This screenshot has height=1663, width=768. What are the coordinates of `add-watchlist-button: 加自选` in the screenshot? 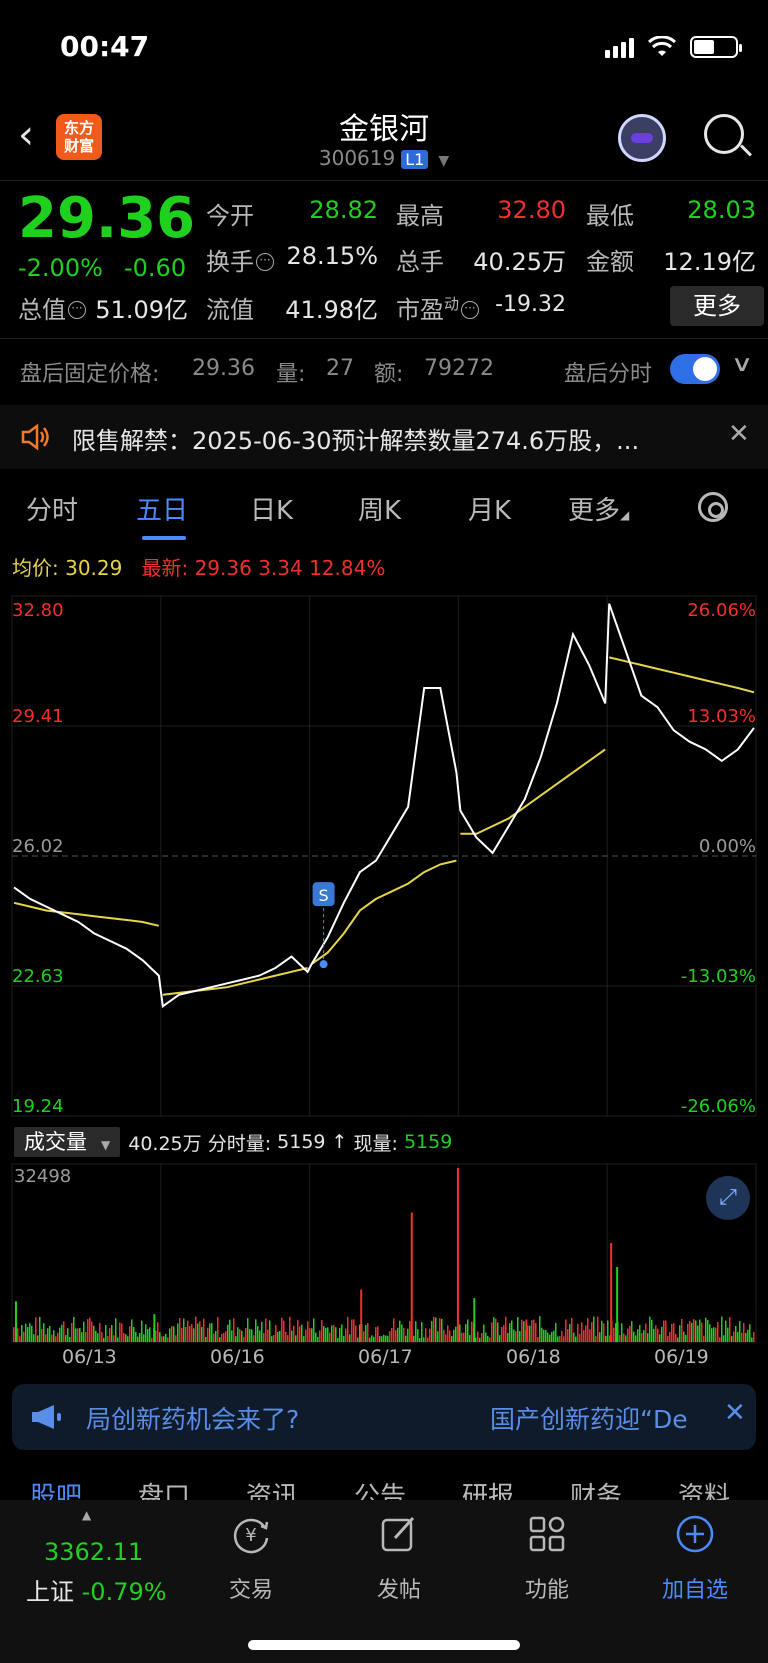 It's located at (695, 1559).